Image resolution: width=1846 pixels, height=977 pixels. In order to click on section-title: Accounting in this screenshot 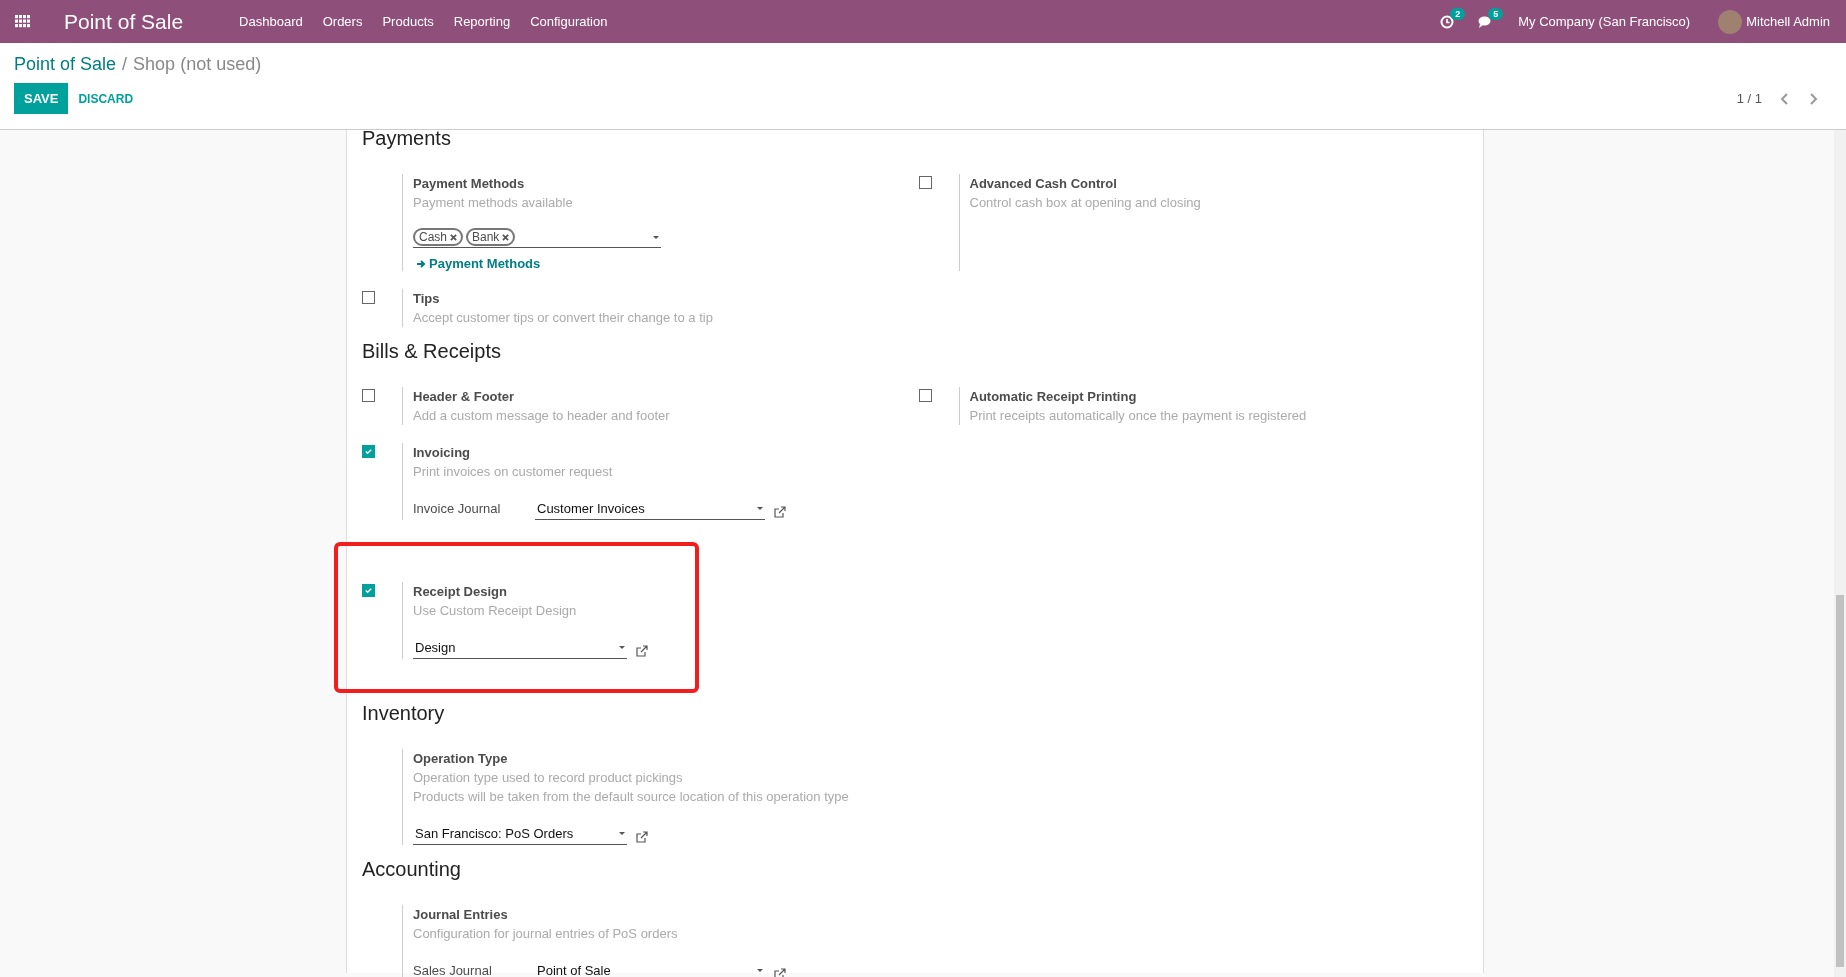, I will do `click(412, 869)`.